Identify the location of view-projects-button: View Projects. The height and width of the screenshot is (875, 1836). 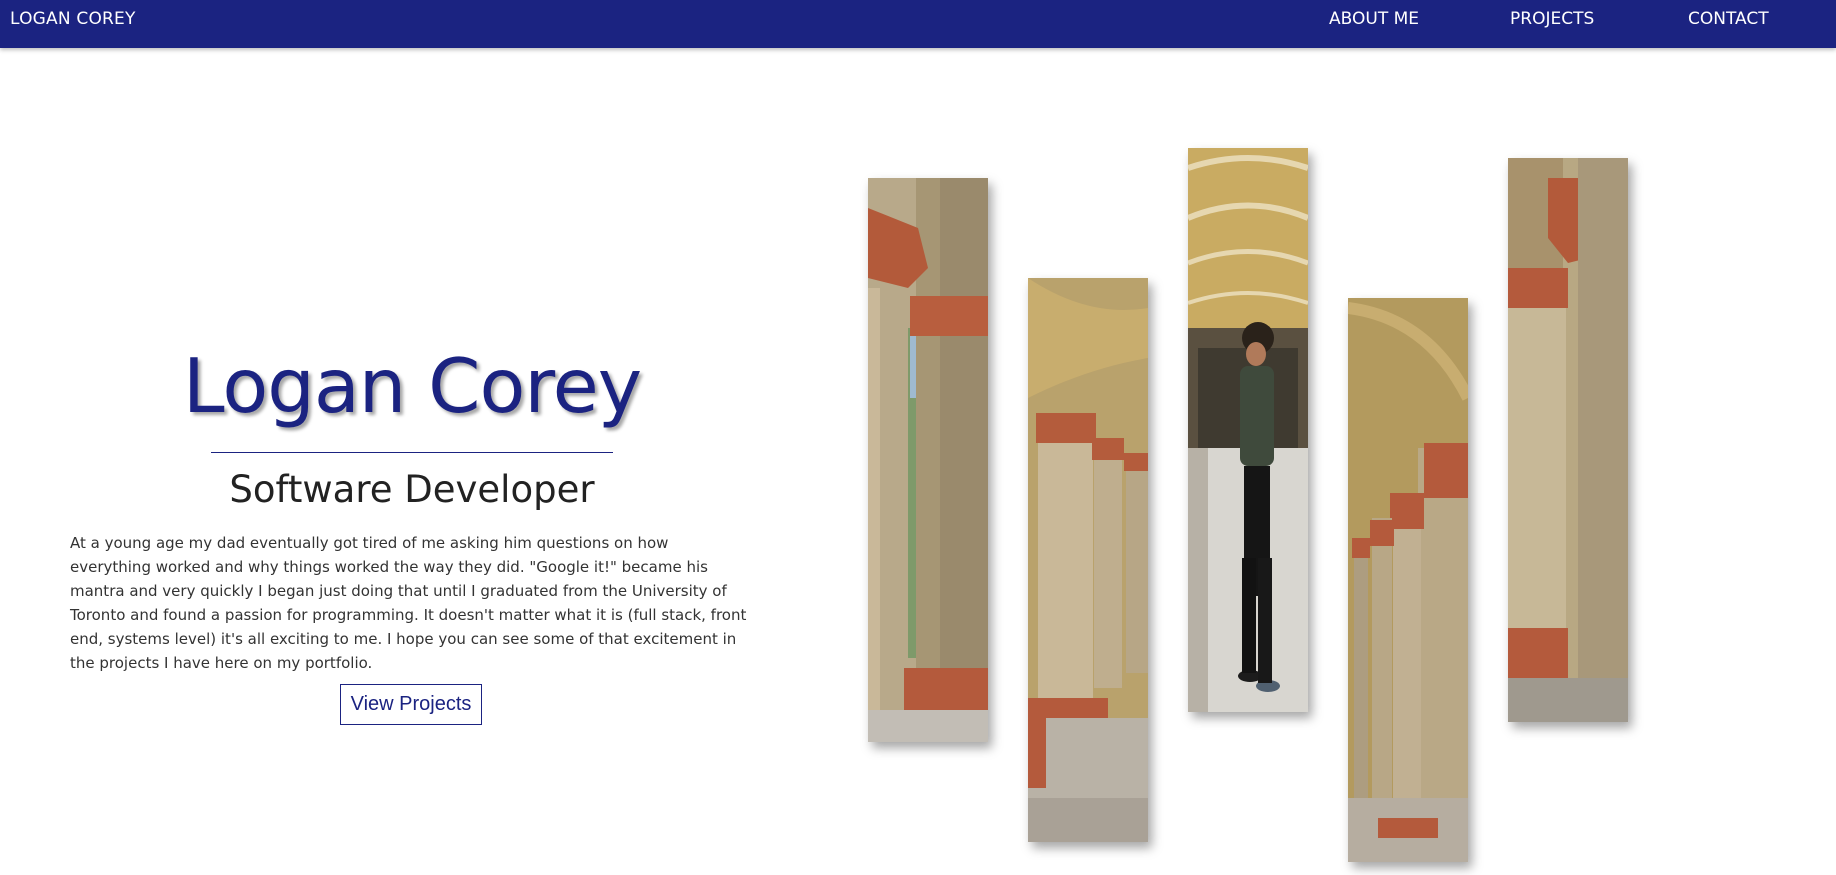
(411, 704).